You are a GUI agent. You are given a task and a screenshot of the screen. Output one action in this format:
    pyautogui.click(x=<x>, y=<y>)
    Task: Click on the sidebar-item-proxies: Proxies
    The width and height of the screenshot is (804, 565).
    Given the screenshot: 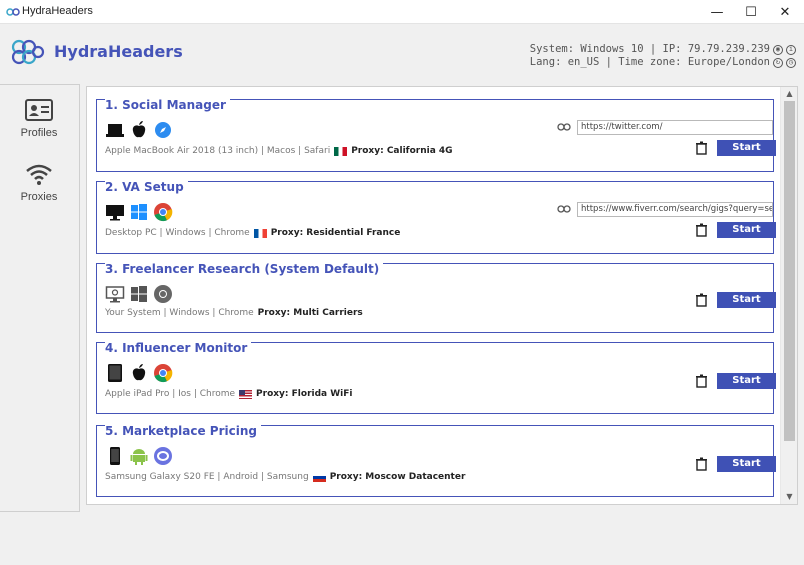 What is the action you would take?
    pyautogui.click(x=40, y=184)
    